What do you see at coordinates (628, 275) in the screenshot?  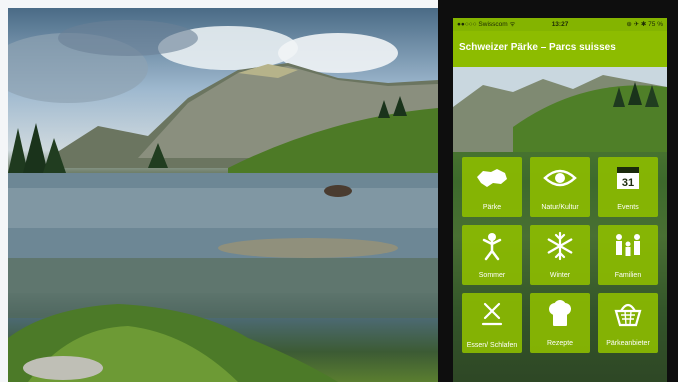 I see `tile-label: Familien` at bounding box center [628, 275].